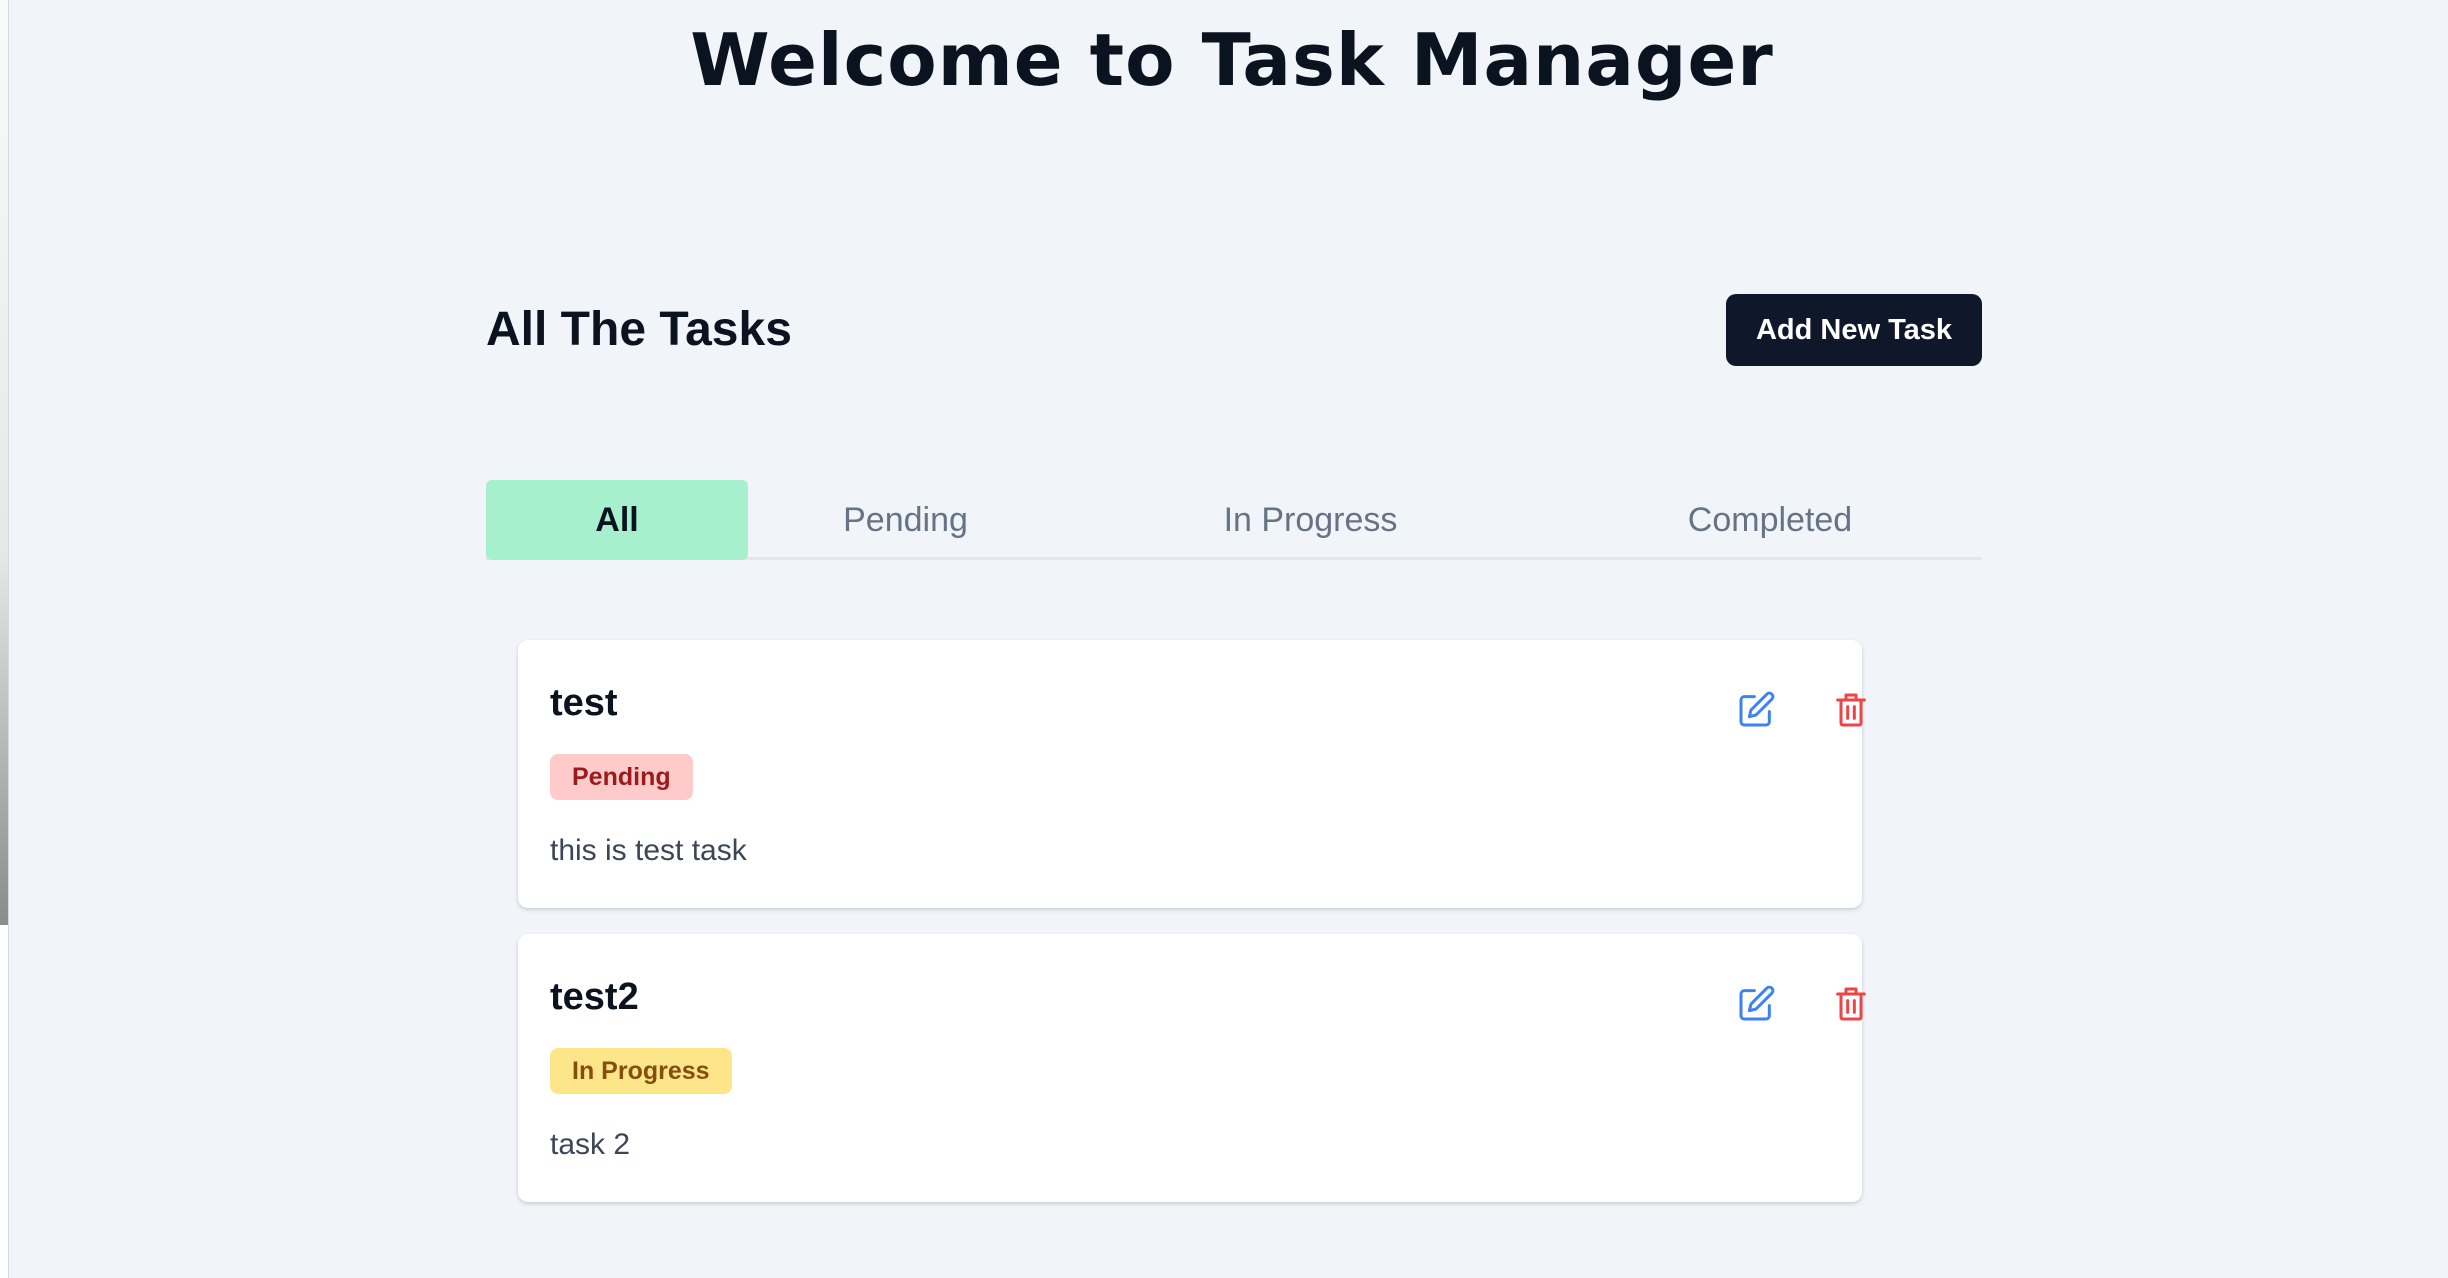 This screenshot has height=1278, width=2448. What do you see at coordinates (641, 1071) in the screenshot?
I see `status-badge: In Progress` at bounding box center [641, 1071].